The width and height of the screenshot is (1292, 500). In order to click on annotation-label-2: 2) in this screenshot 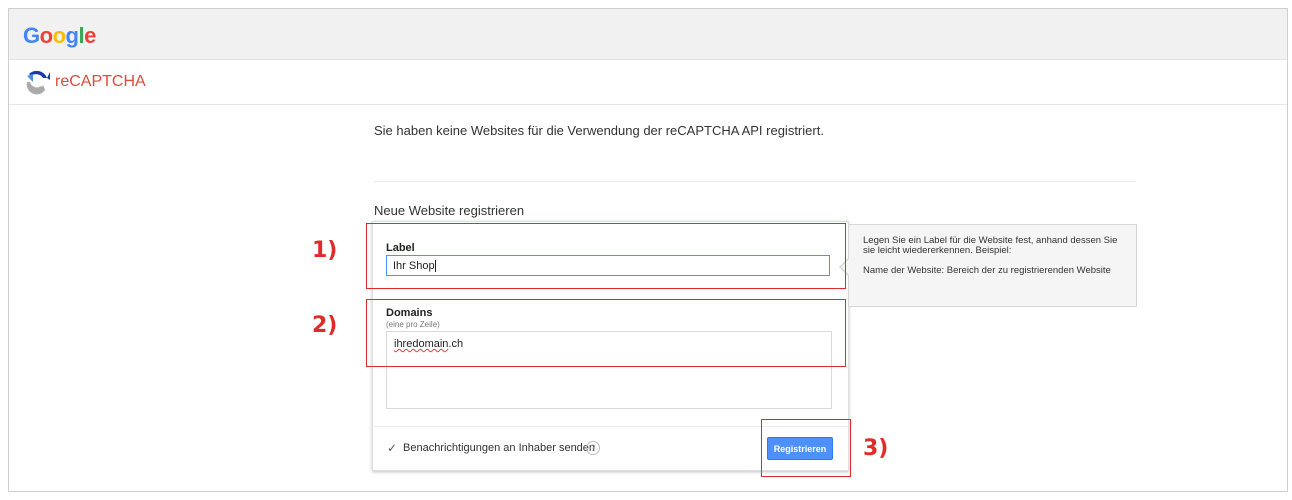, I will do `click(325, 325)`.